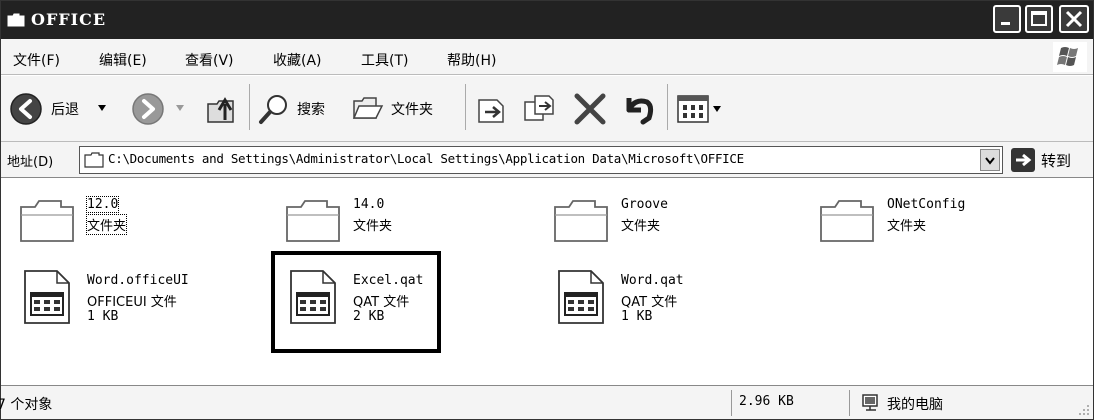 The height and width of the screenshot is (420, 1094). I want to click on list-item-folder: Groove 文件夹, so click(671, 231).